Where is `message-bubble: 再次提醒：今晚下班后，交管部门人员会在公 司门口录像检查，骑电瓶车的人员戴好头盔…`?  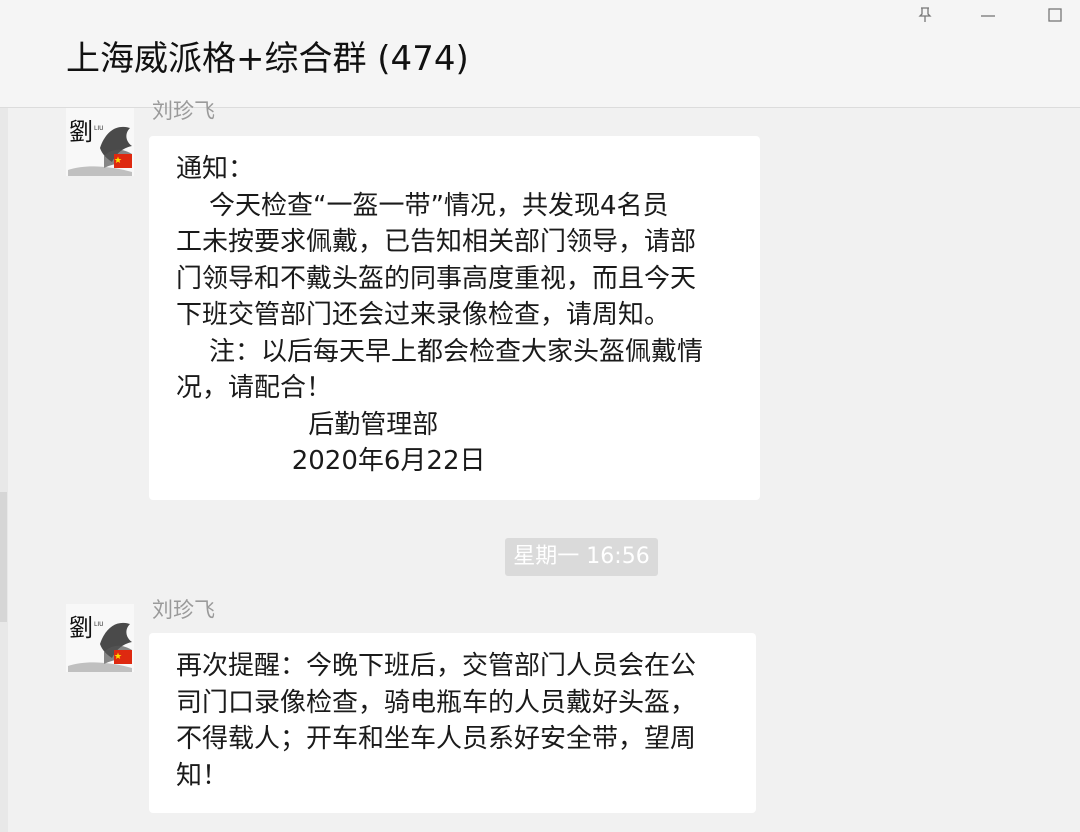 message-bubble: 再次提醒：今晚下班后，交管部门人员会在公 司门口录像检查，骑电瓶车的人员戴好头盔… is located at coordinates (452, 723).